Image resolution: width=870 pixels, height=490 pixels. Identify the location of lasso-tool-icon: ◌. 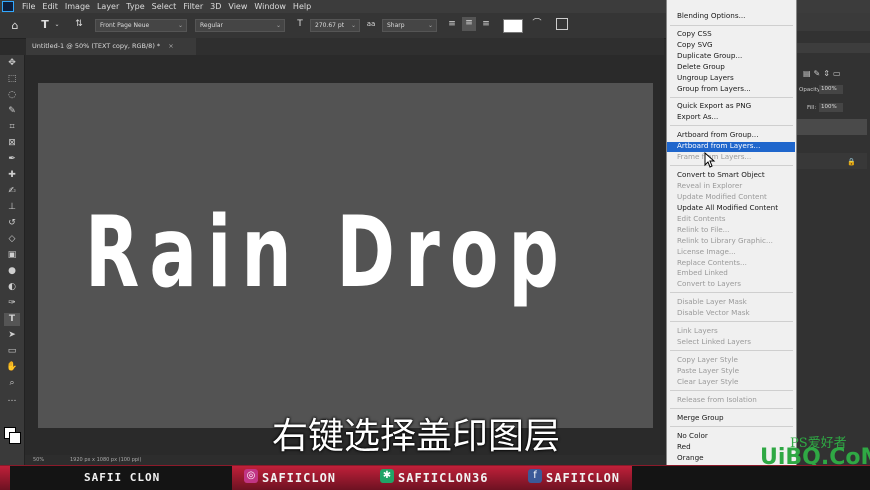
(12, 95).